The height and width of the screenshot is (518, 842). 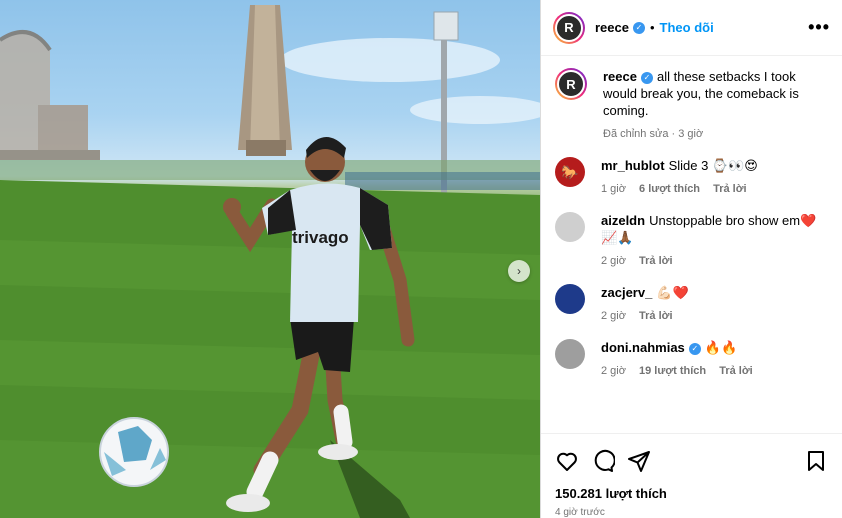 What do you see at coordinates (687, 27) in the screenshot?
I see `follow-button: Theo dõi` at bounding box center [687, 27].